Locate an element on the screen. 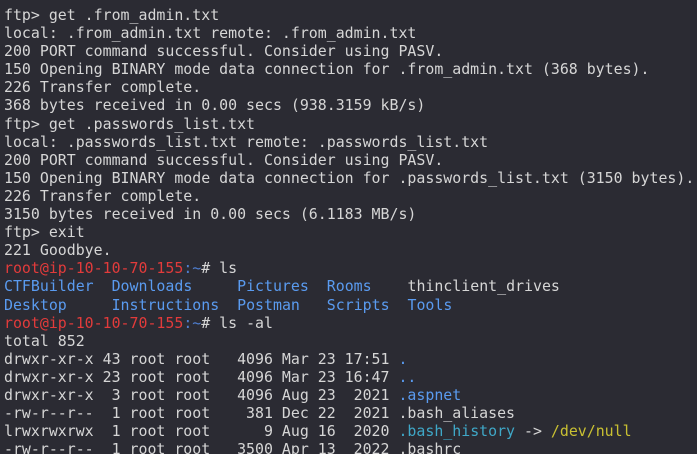 This screenshot has height=454, width=697. terminal-line: root@ip-10-10-70-155:~# ls -al is located at coordinates (350, 323).